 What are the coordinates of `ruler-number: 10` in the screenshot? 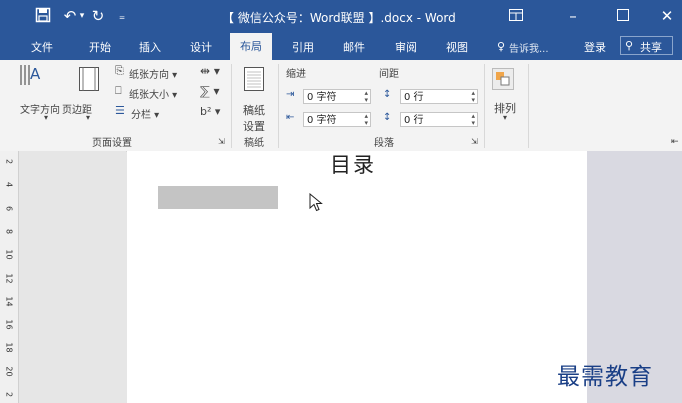 It's located at (9, 254).